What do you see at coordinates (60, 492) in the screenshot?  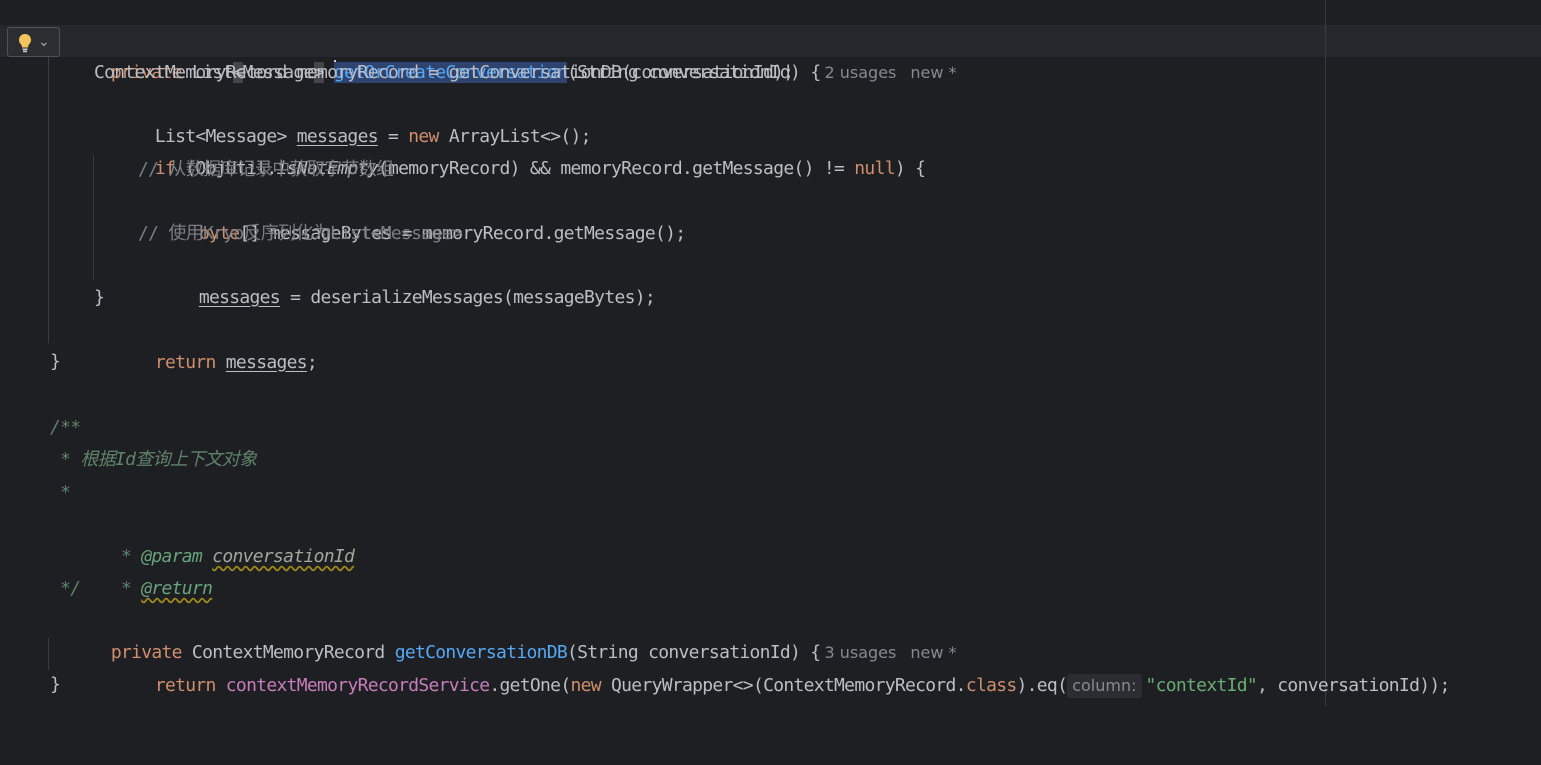 I see `doc-comment: *` at bounding box center [60, 492].